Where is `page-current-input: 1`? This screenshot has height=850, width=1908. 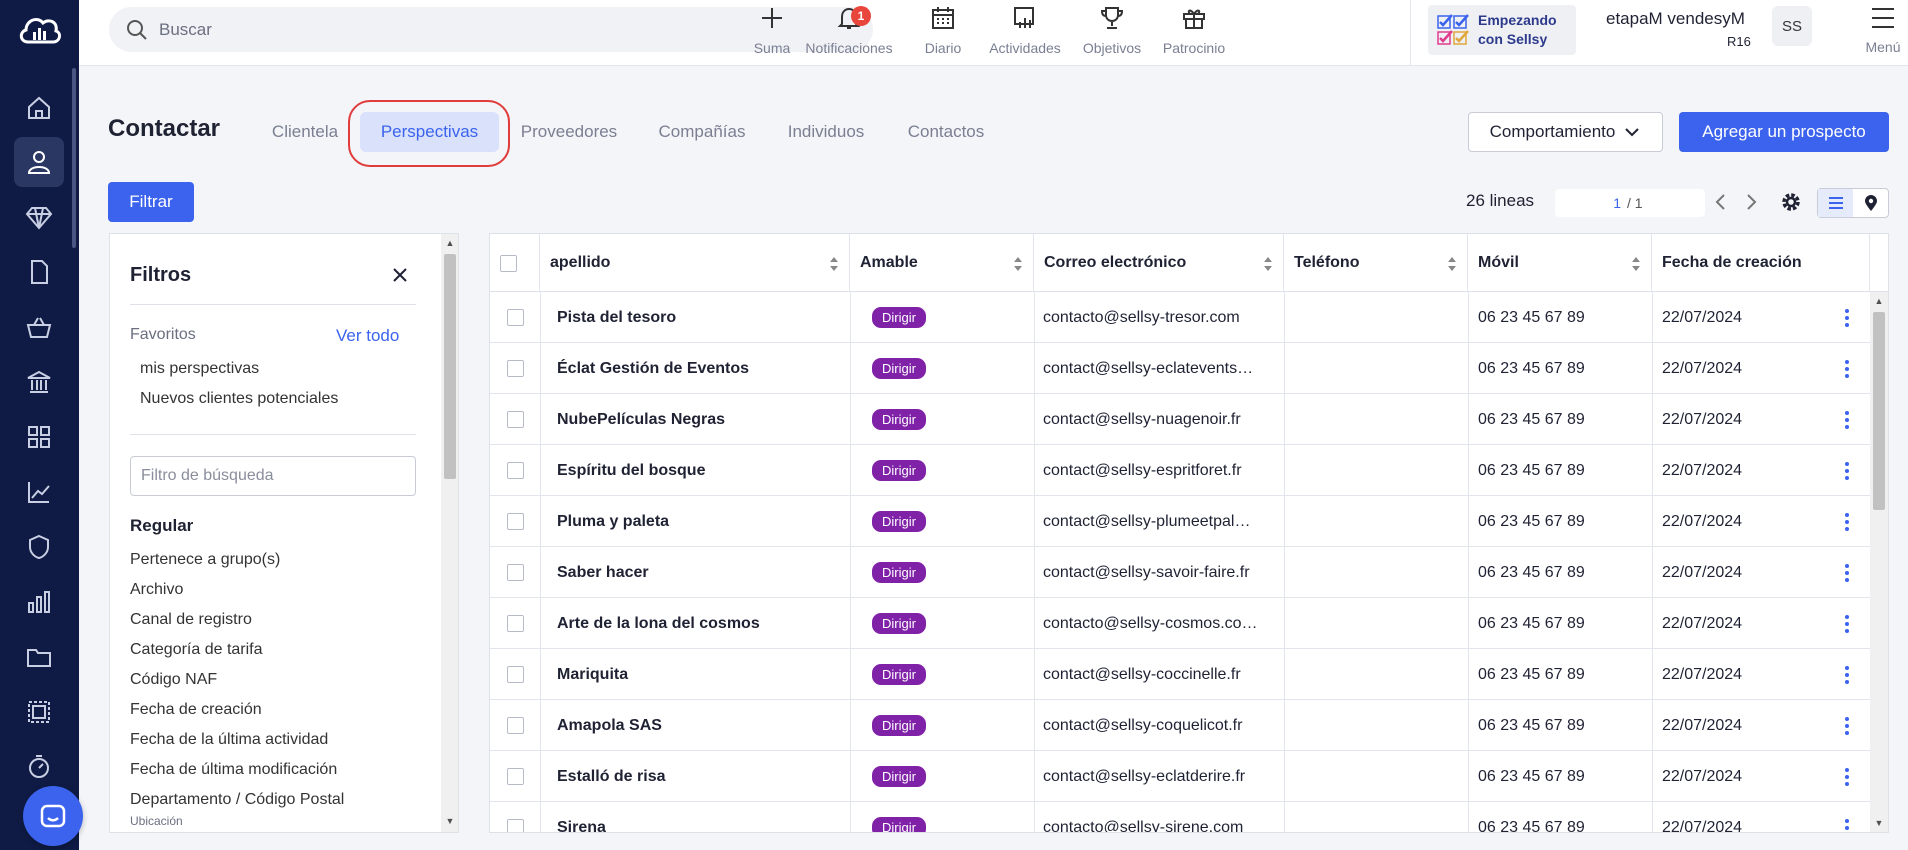 page-current-input: 1 is located at coordinates (1588, 203).